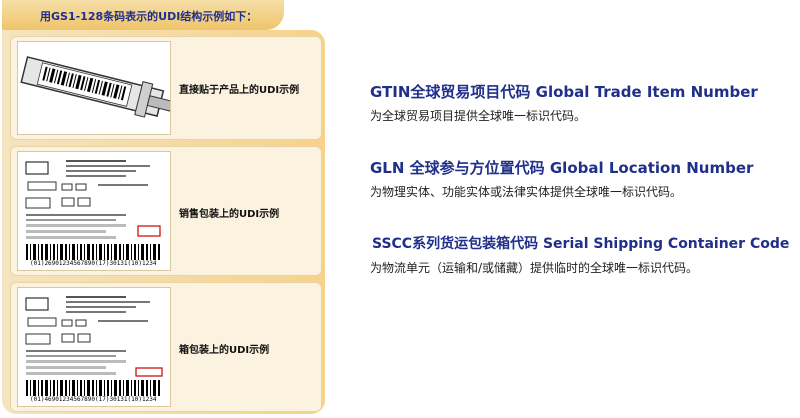  Describe the element at coordinates (224, 350) in the screenshot. I see `example-label-case: 箱包装上的UDI示例` at that location.